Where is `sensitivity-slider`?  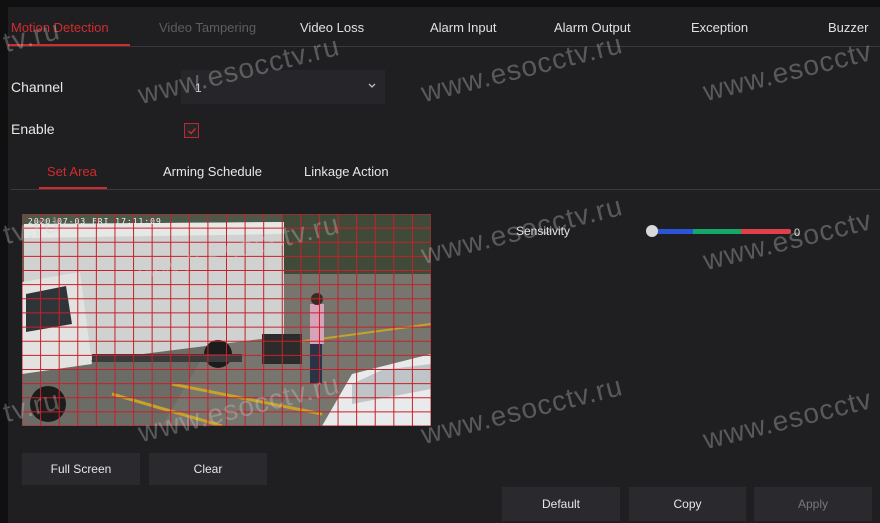 sensitivity-slider is located at coordinates (718, 231).